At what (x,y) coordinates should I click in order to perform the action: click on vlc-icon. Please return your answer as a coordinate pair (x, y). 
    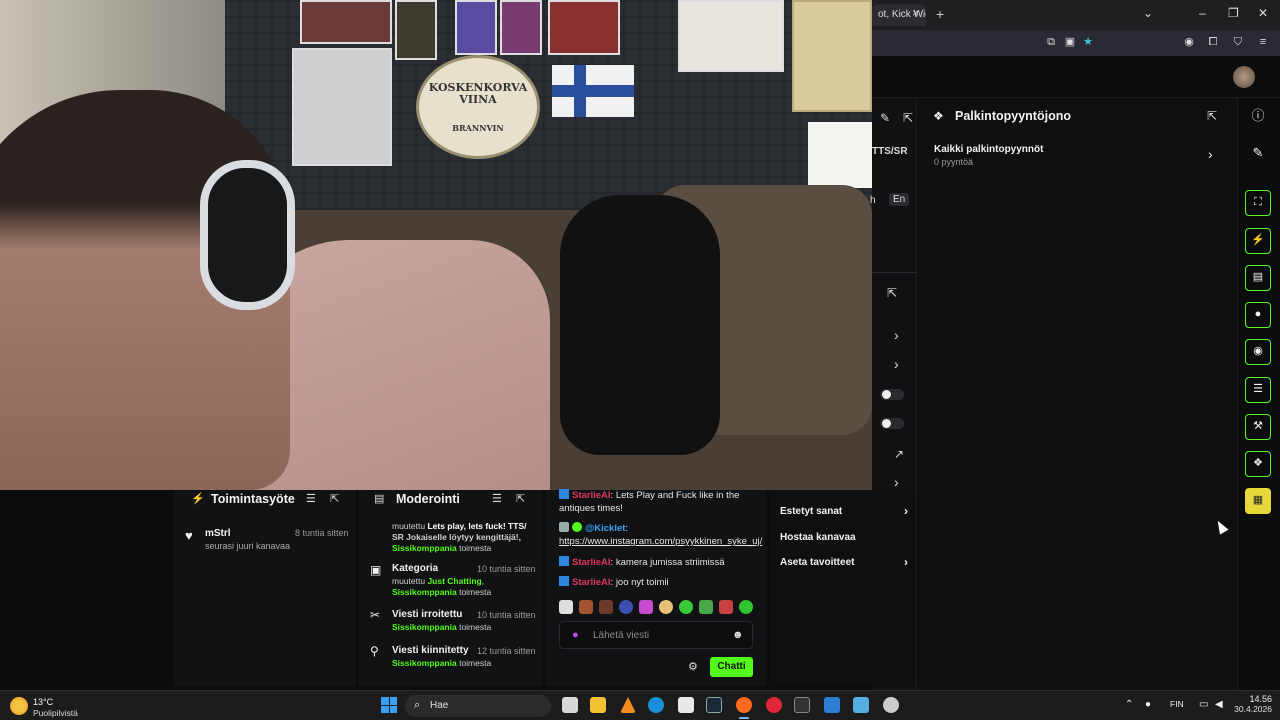
    Looking at the image, I should click on (628, 705).